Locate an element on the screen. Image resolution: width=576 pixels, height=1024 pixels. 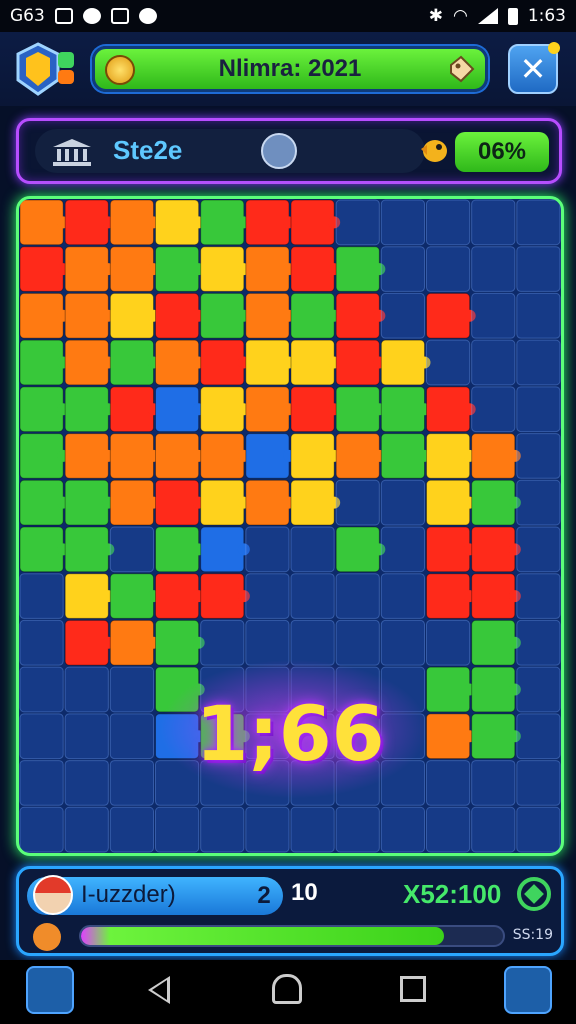
tag-icon is located at coordinates (461, 69).